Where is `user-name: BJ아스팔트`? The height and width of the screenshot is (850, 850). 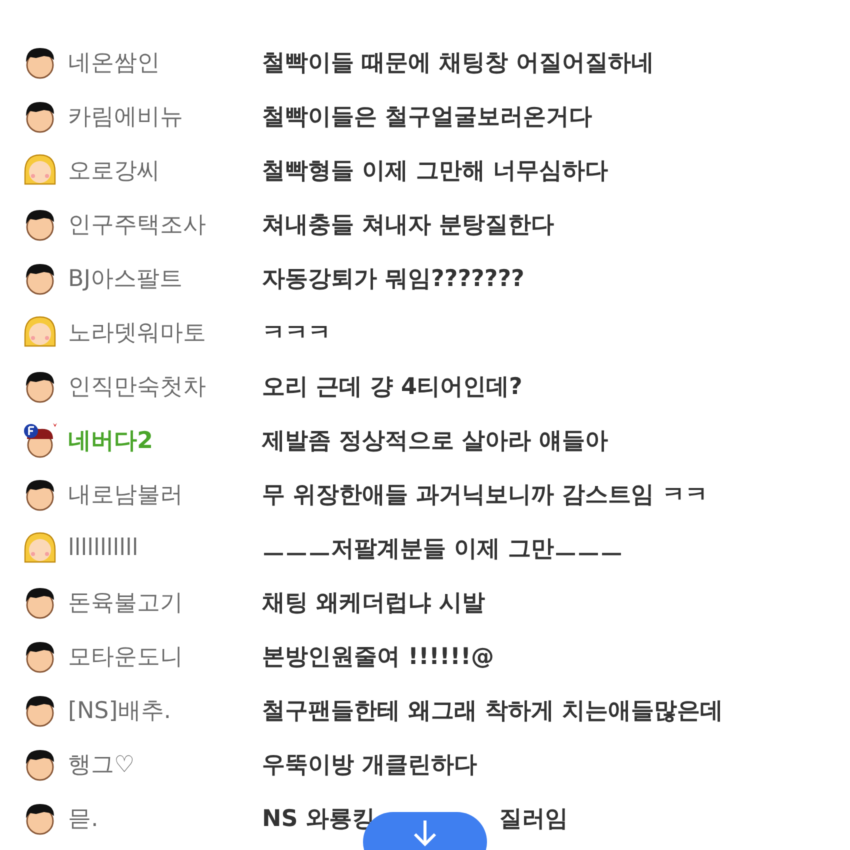
user-name: BJ아스팔트 is located at coordinates (126, 279).